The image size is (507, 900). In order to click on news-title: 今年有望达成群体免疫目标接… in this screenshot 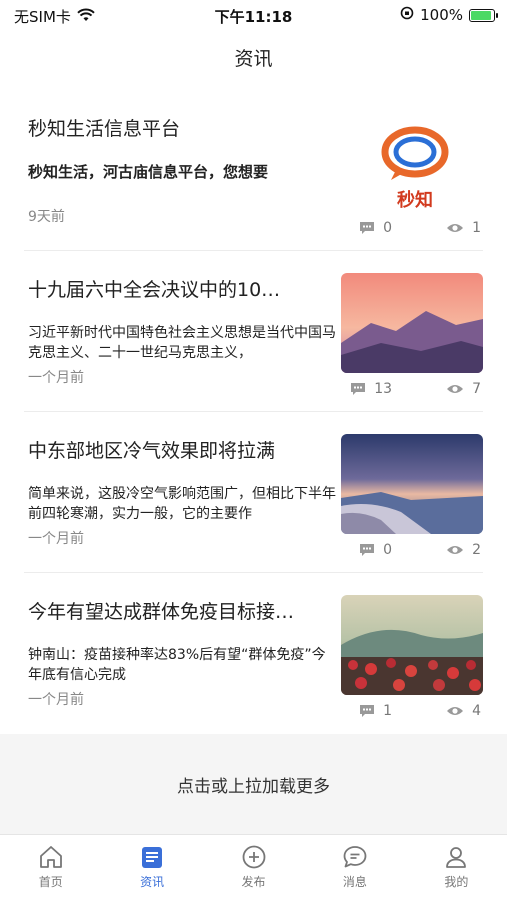, I will do `click(161, 612)`.